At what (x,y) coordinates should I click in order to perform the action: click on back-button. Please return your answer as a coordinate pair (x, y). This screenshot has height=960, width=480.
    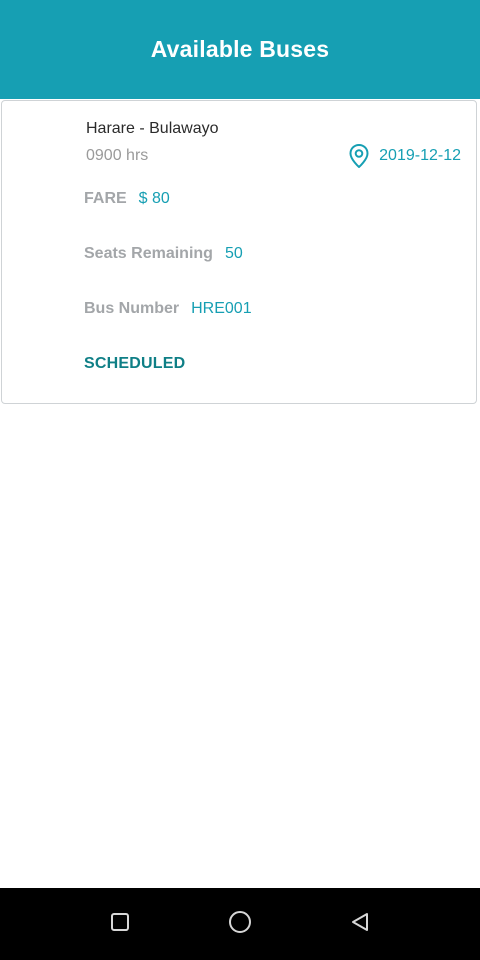
    Looking at the image, I should click on (360, 924).